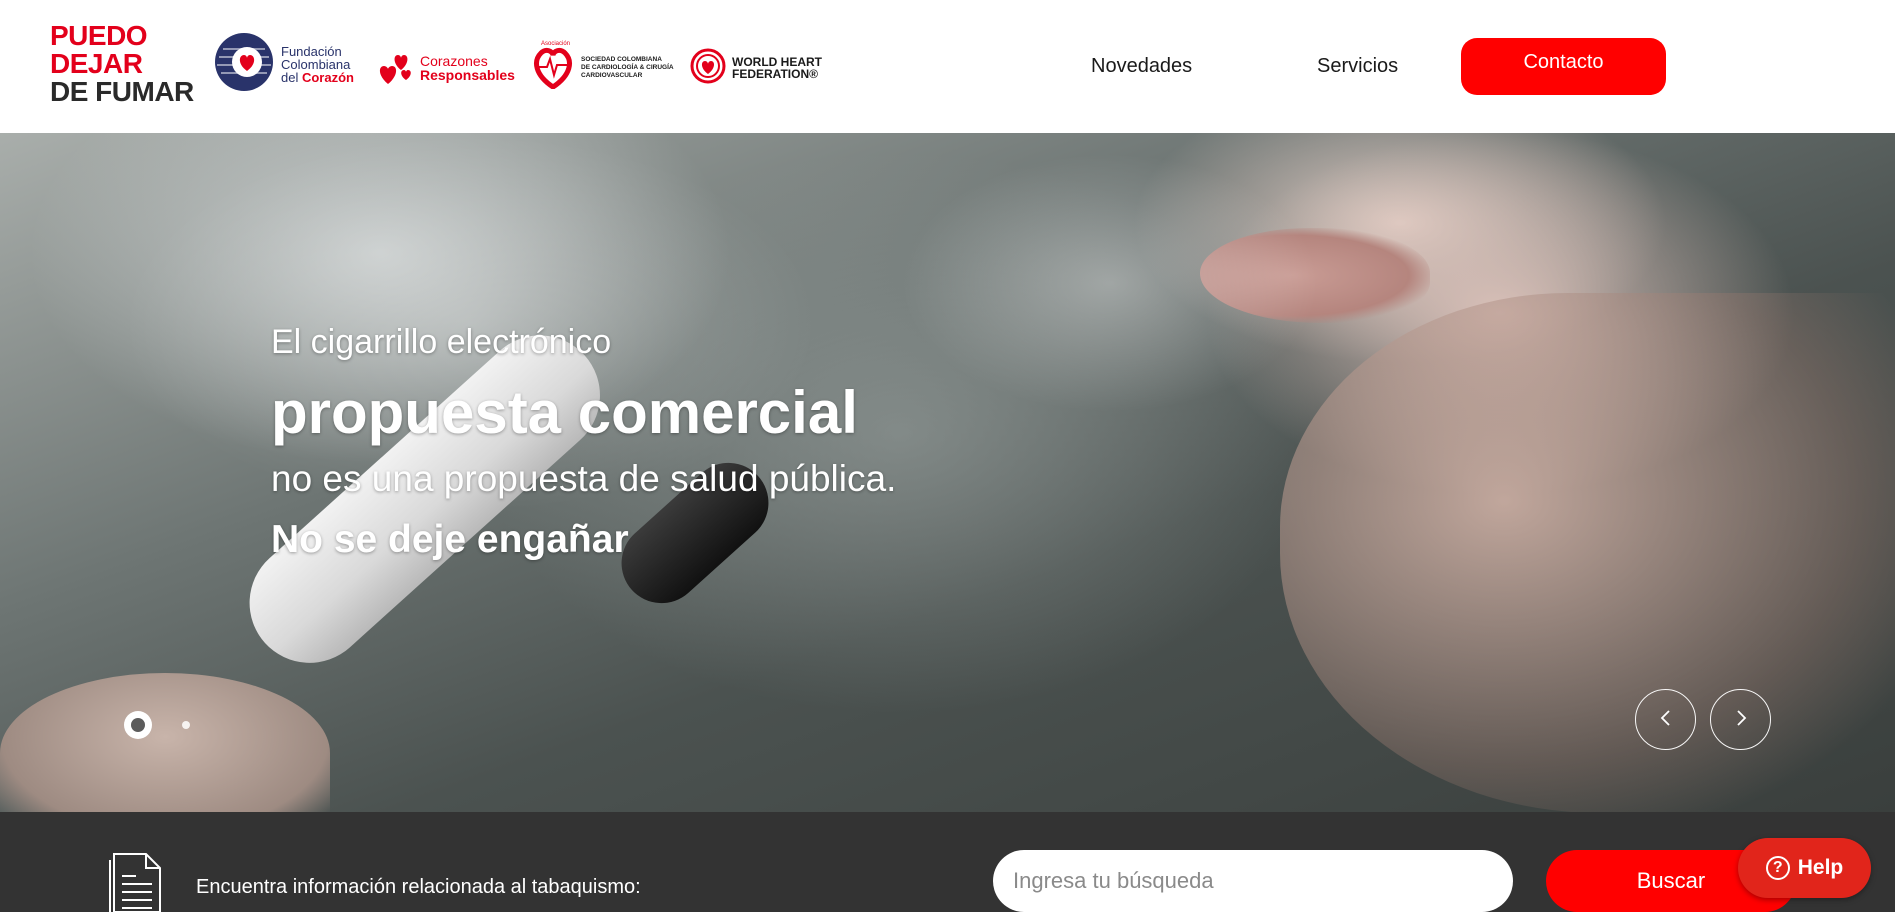 Image resolution: width=1895 pixels, height=912 pixels. I want to click on whf-line-2: FEDERATION®, so click(775, 74).